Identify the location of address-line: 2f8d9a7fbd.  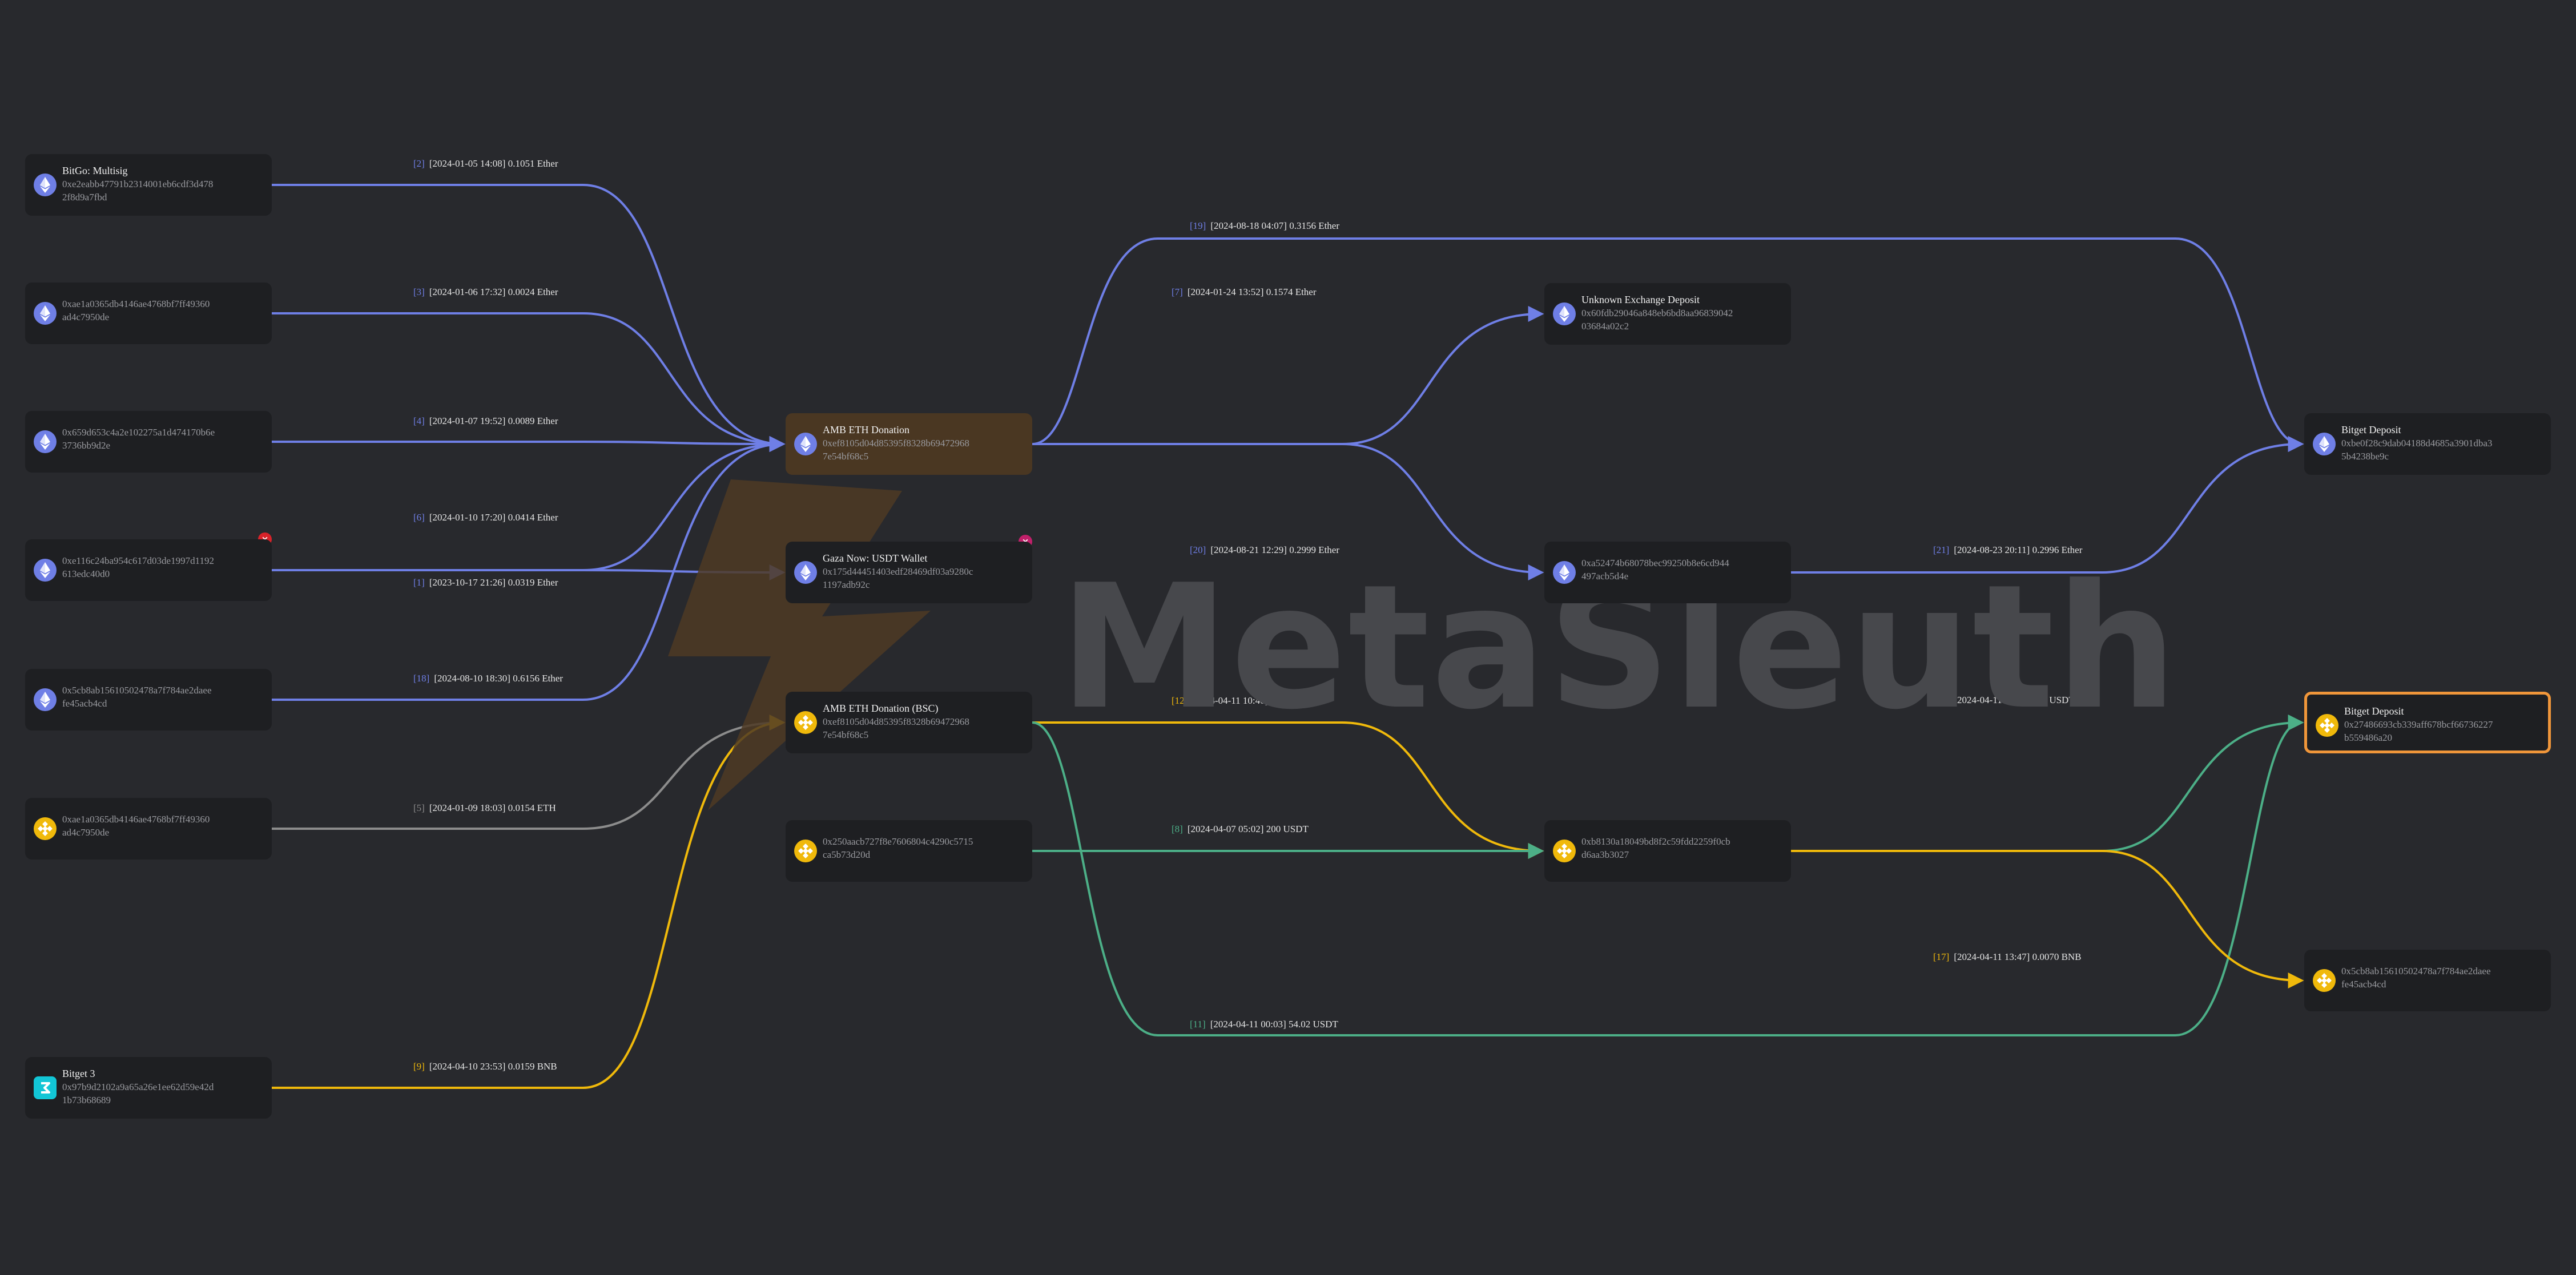
(84, 197).